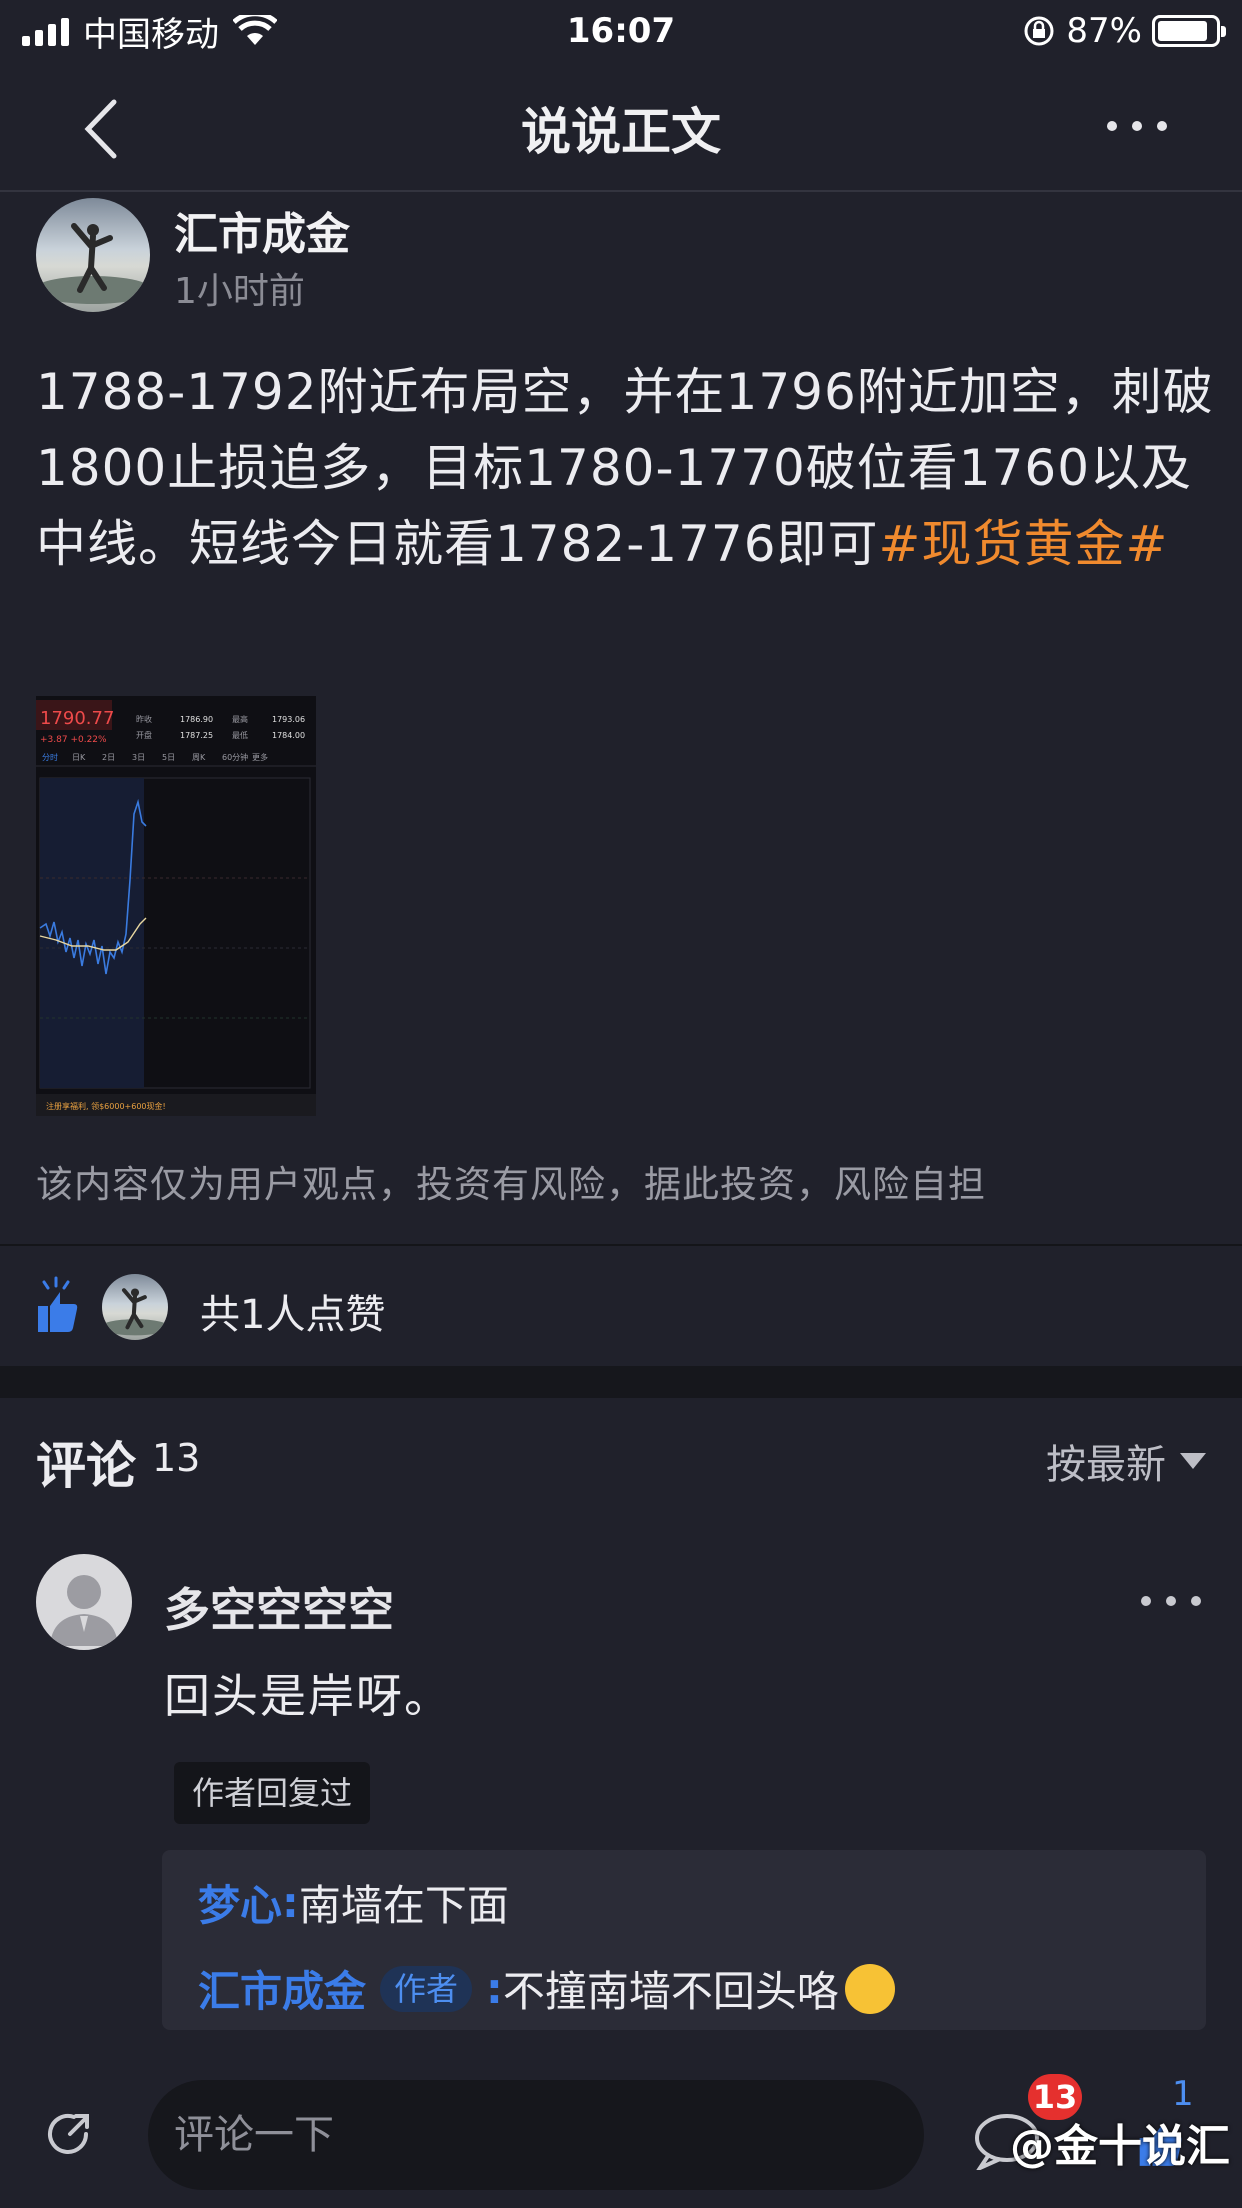  I want to click on reply-box: 梦心: 南墙在下面 汇市成金 作者: 不撞南墙不回头咯, so click(684, 1940).